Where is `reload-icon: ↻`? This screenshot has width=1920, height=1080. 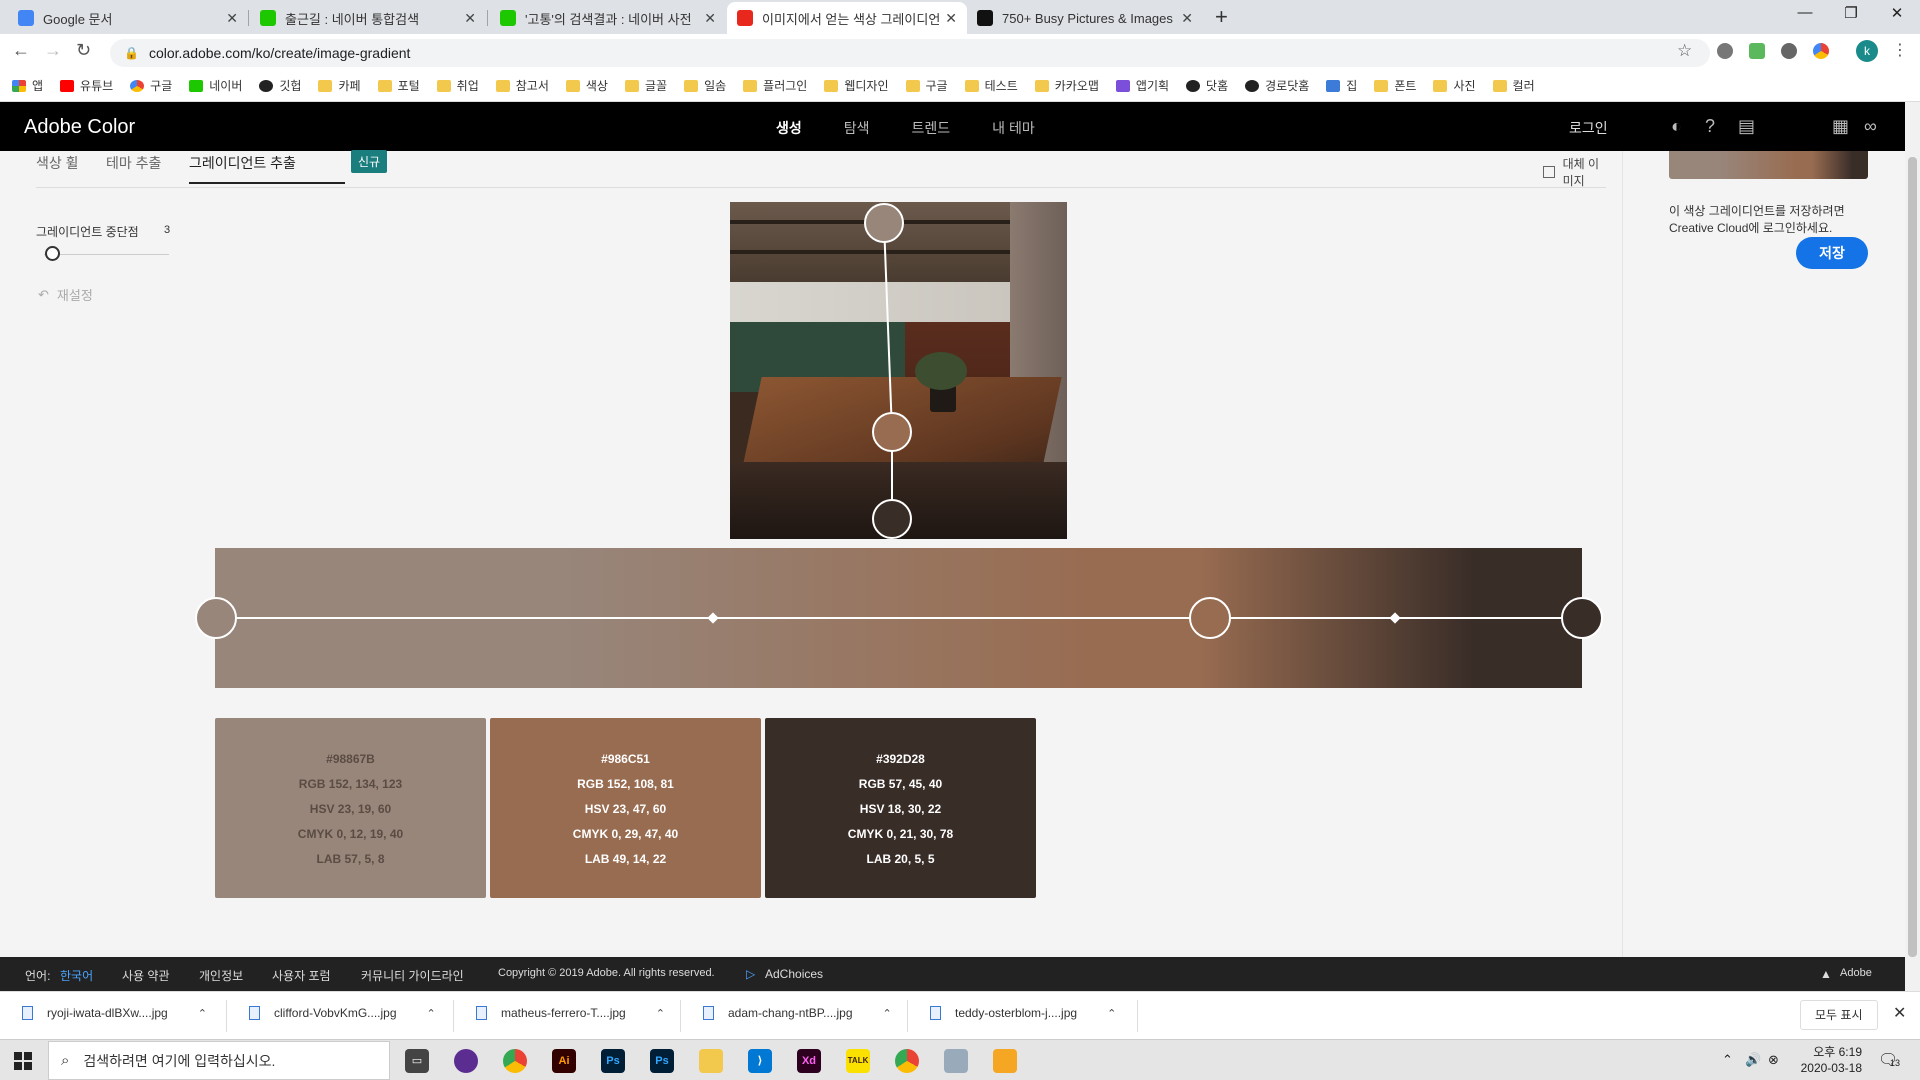
reload-icon: ↻ is located at coordinates (83, 50).